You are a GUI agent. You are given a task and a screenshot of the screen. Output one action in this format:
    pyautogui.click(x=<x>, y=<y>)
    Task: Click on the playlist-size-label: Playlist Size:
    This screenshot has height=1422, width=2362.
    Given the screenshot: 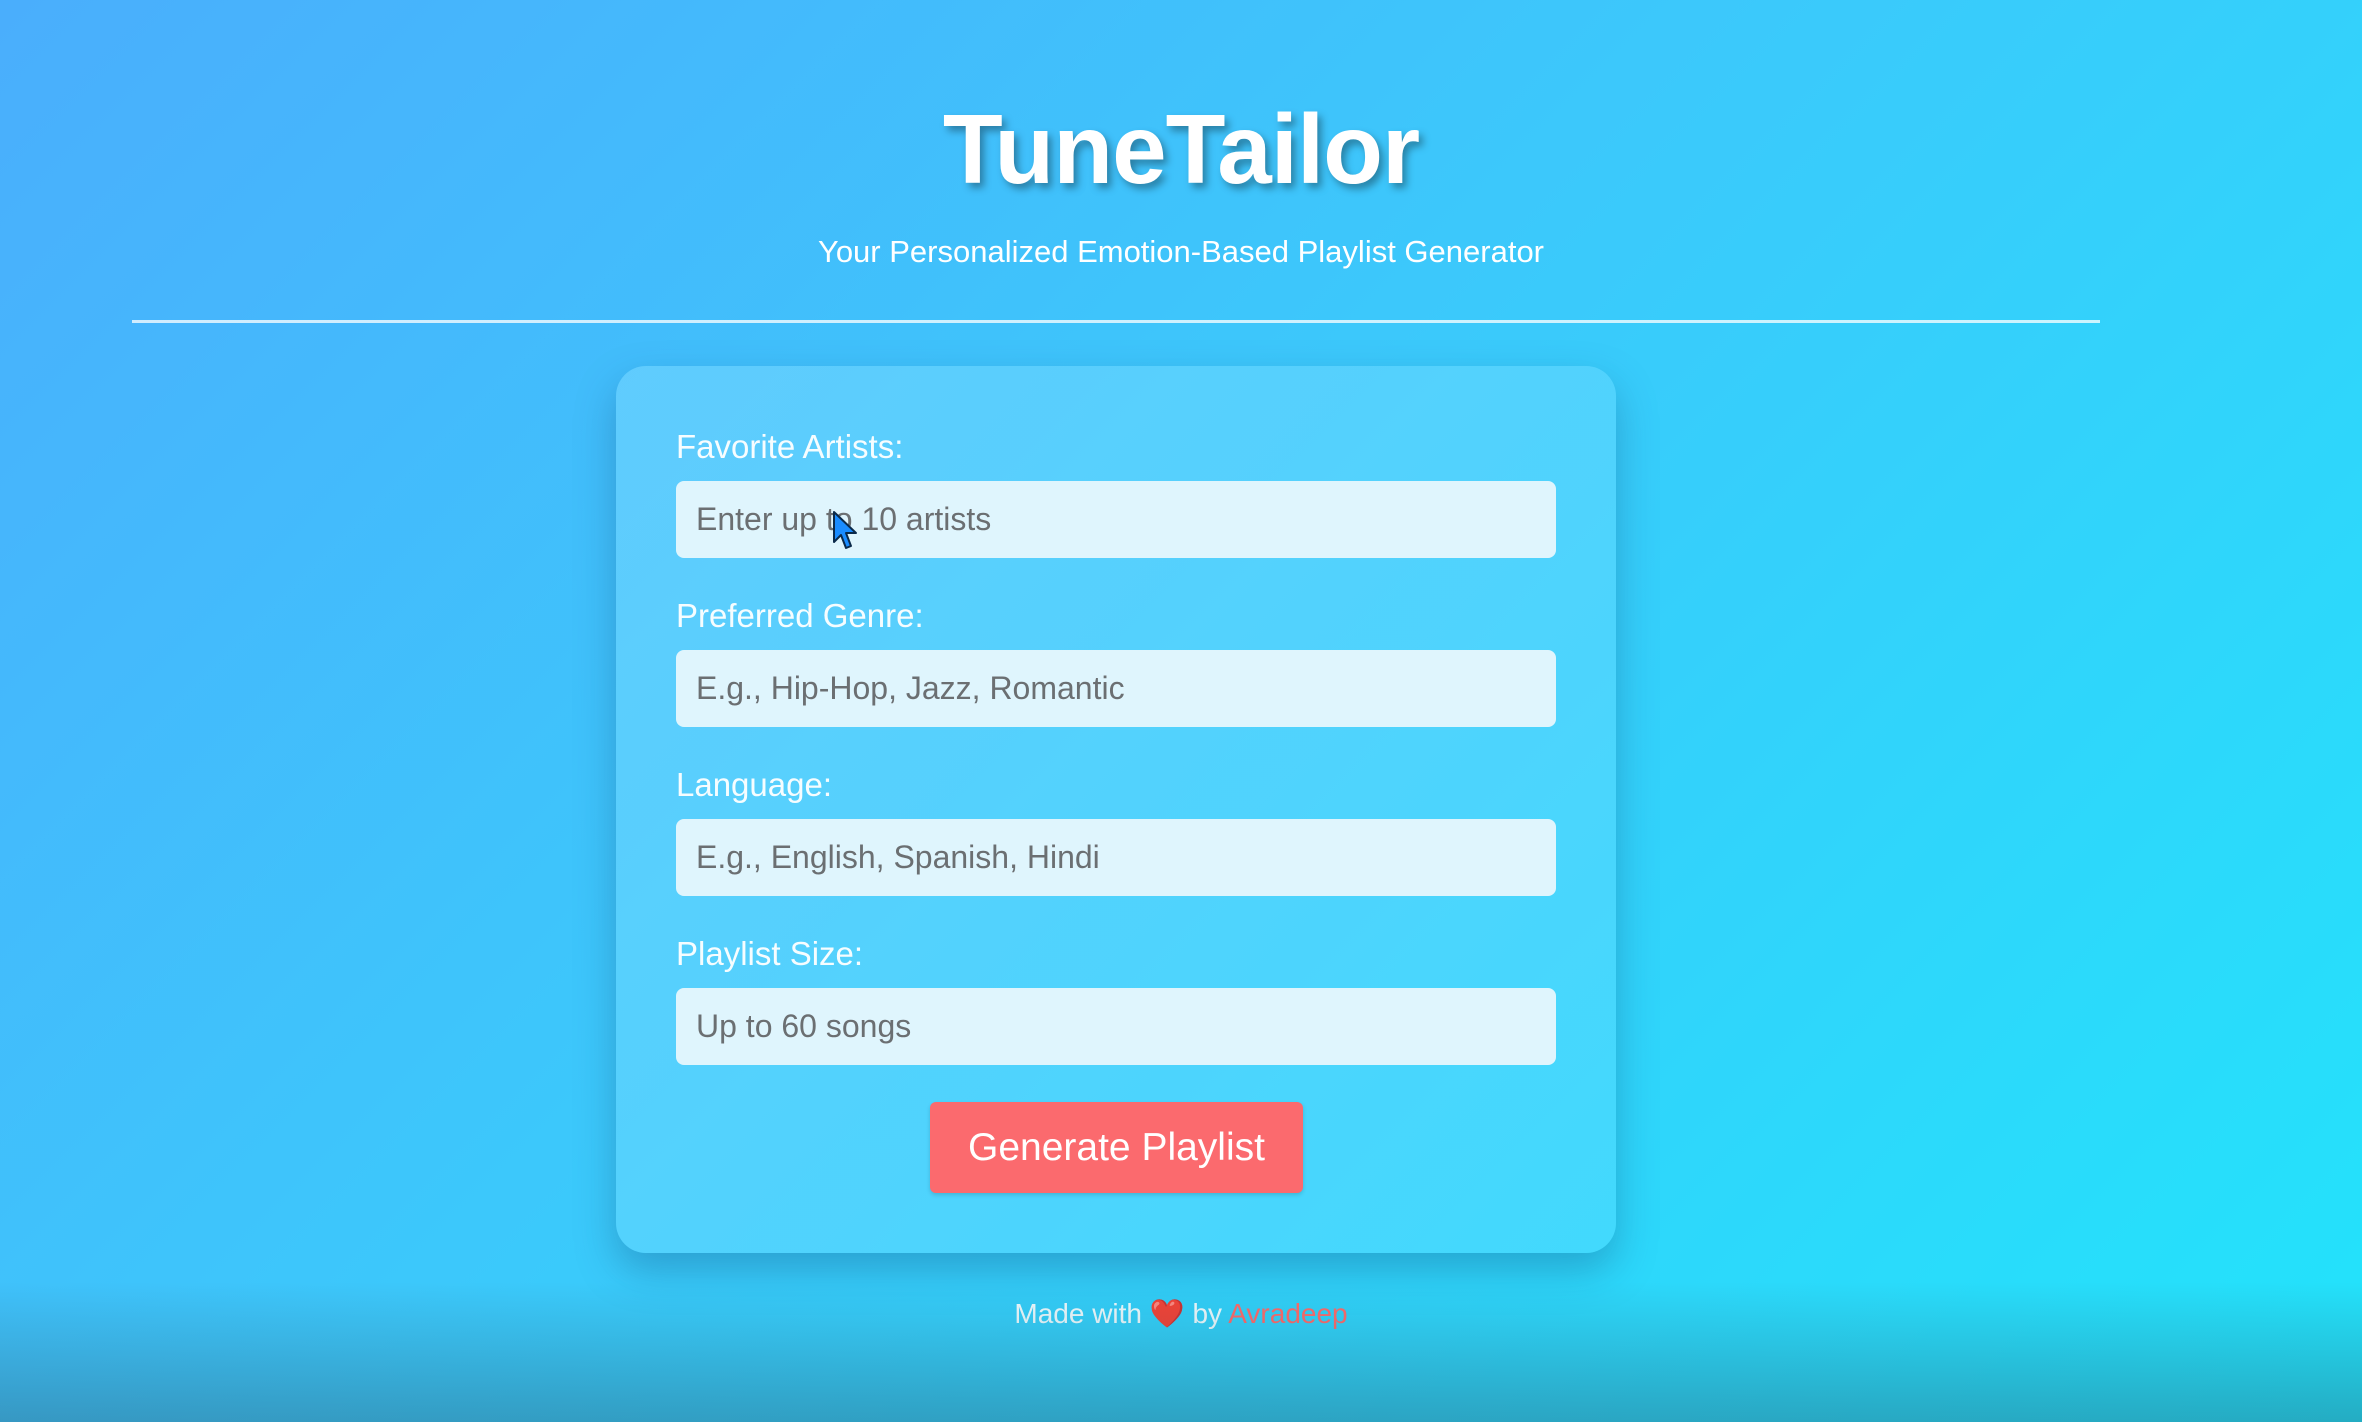 What is the action you would take?
    pyautogui.click(x=770, y=953)
    